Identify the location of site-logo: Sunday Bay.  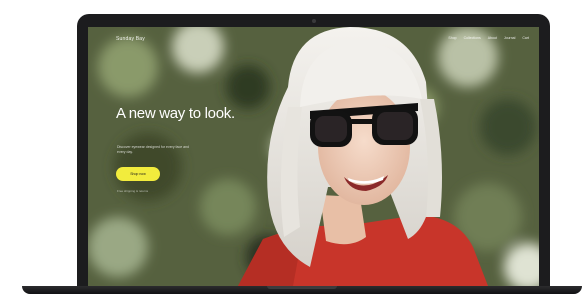
(130, 39).